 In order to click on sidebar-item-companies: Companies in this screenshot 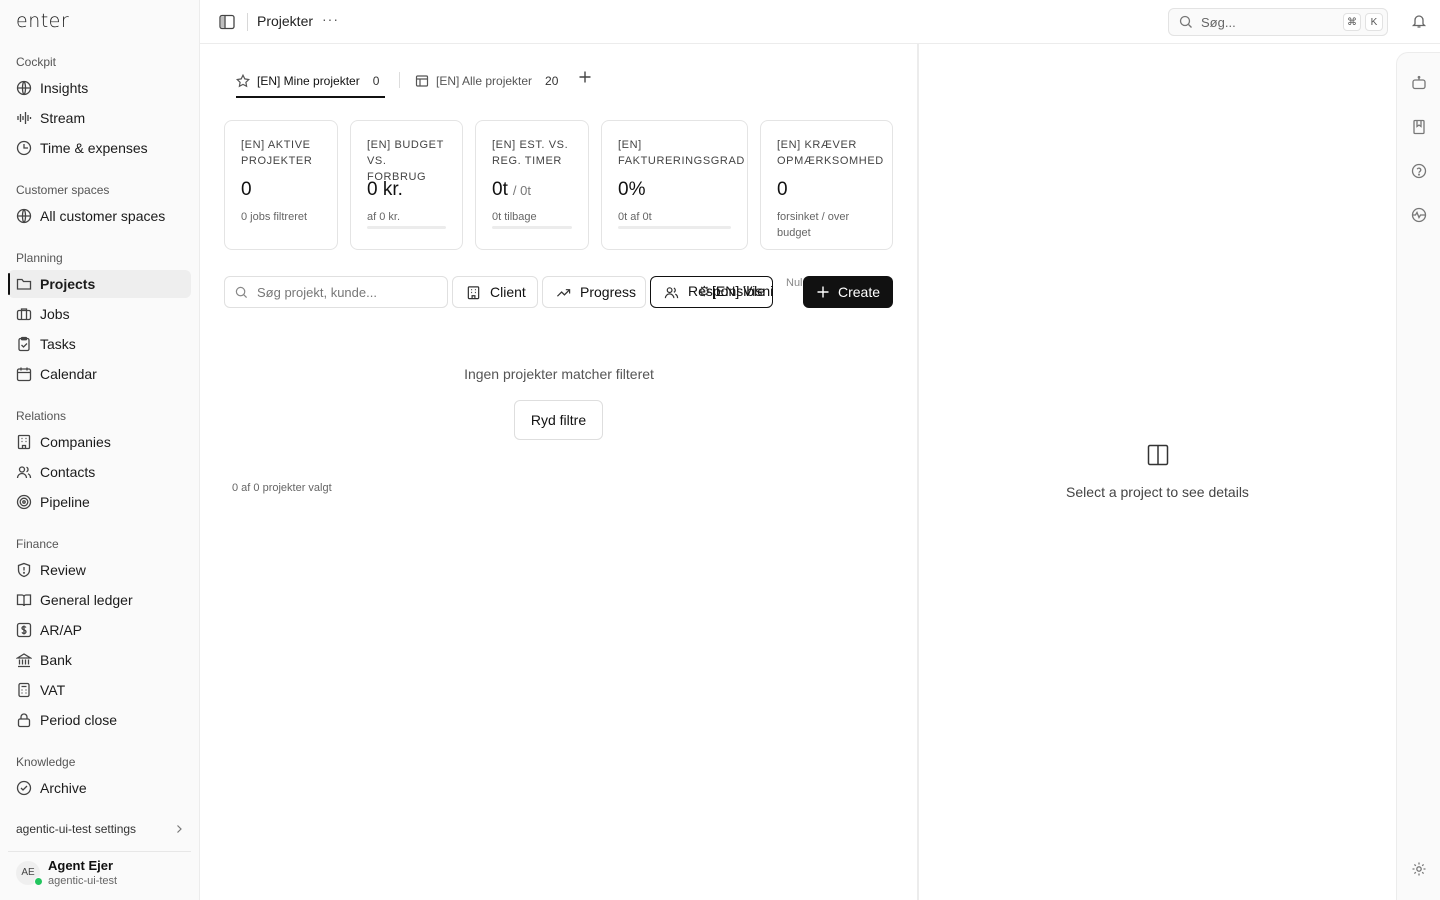, I will do `click(99, 442)`.